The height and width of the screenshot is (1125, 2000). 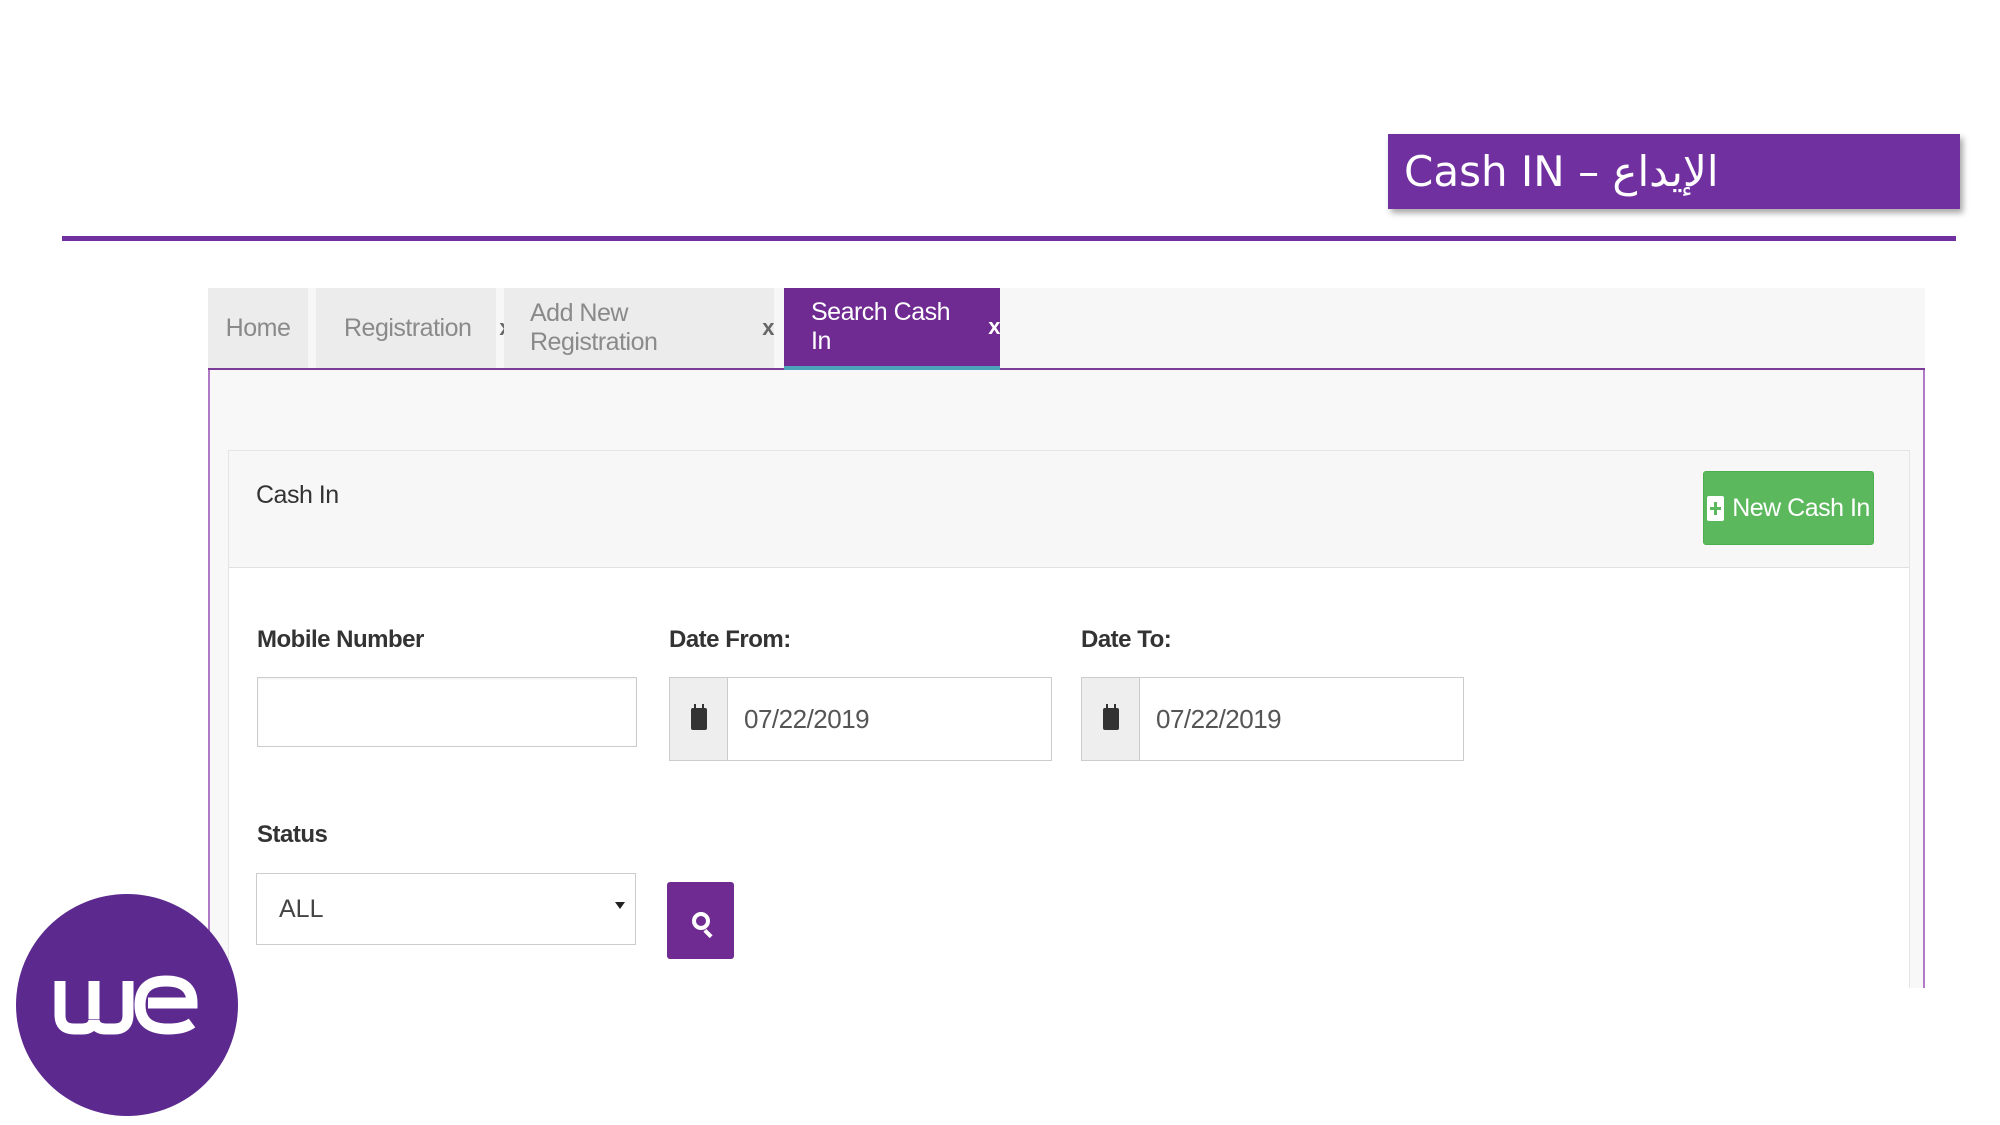 I want to click on tab-home: Home, so click(x=258, y=328).